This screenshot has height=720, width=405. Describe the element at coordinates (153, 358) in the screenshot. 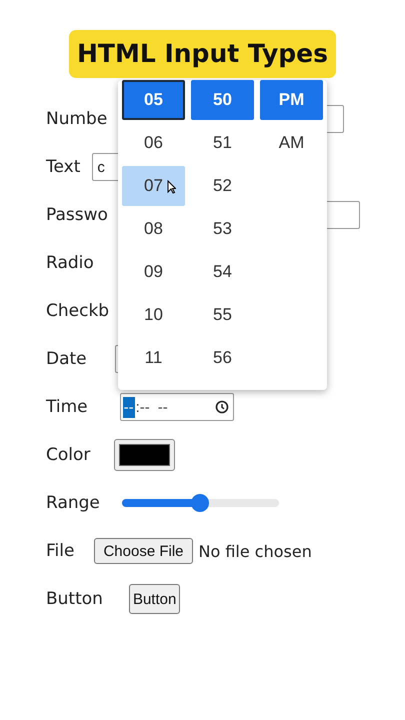

I see `time-option: 11` at that location.